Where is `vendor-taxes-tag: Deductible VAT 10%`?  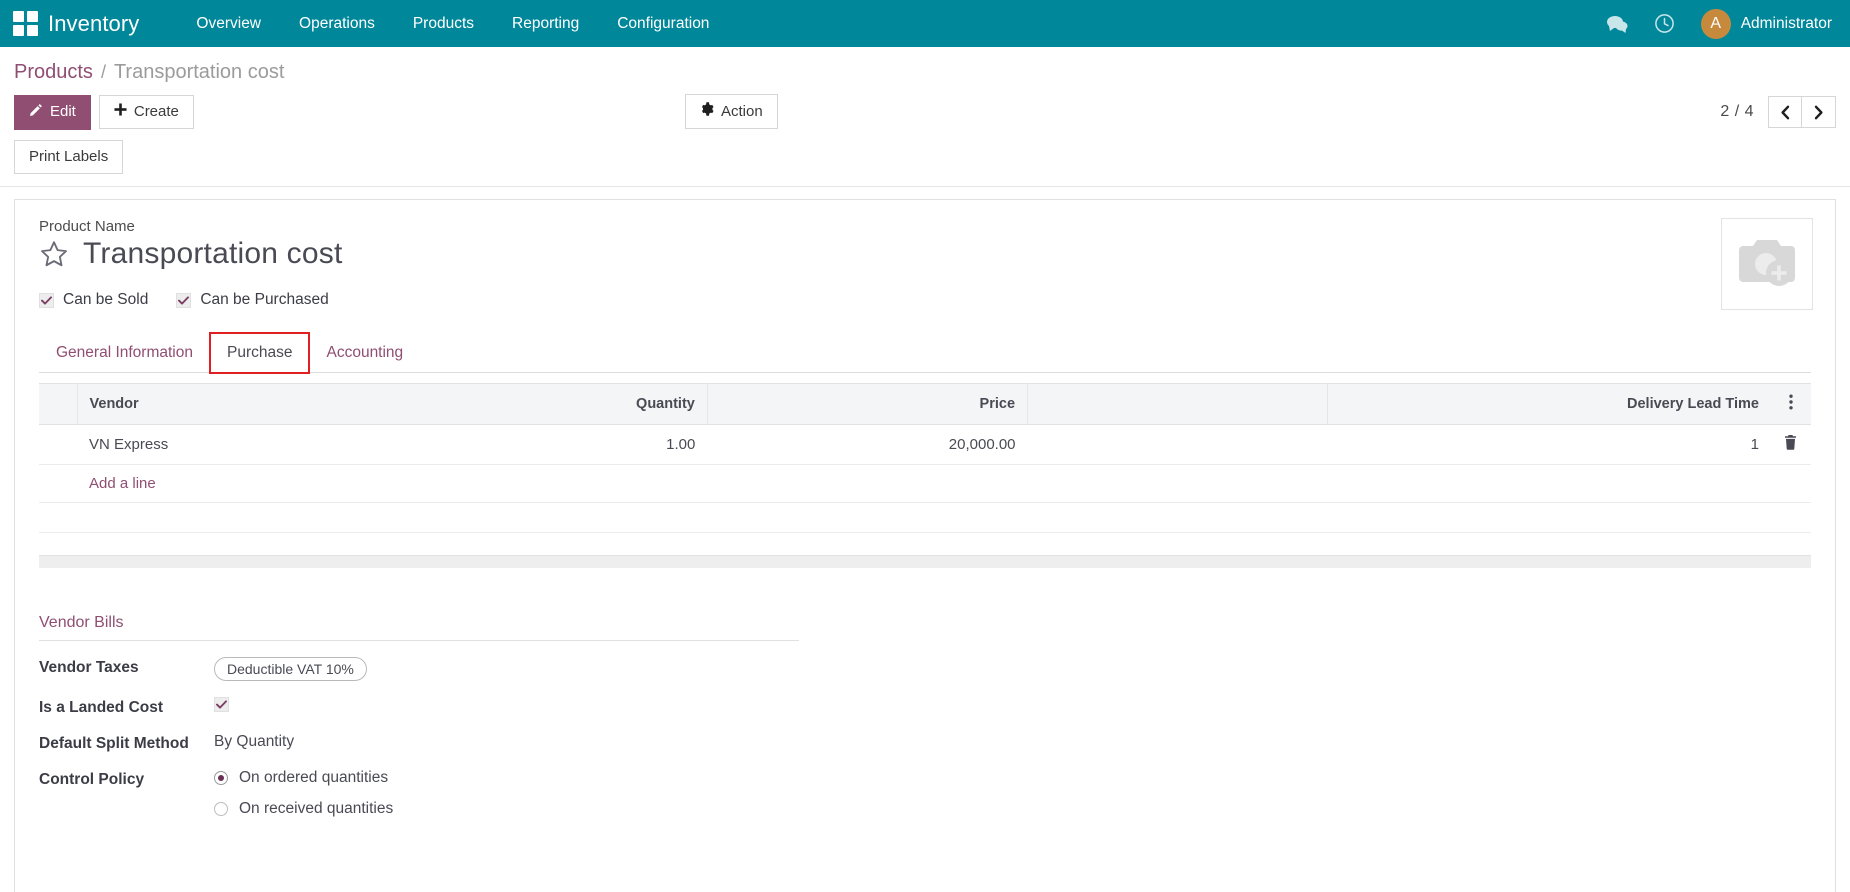 vendor-taxes-tag: Deductible VAT 10% is located at coordinates (290, 669).